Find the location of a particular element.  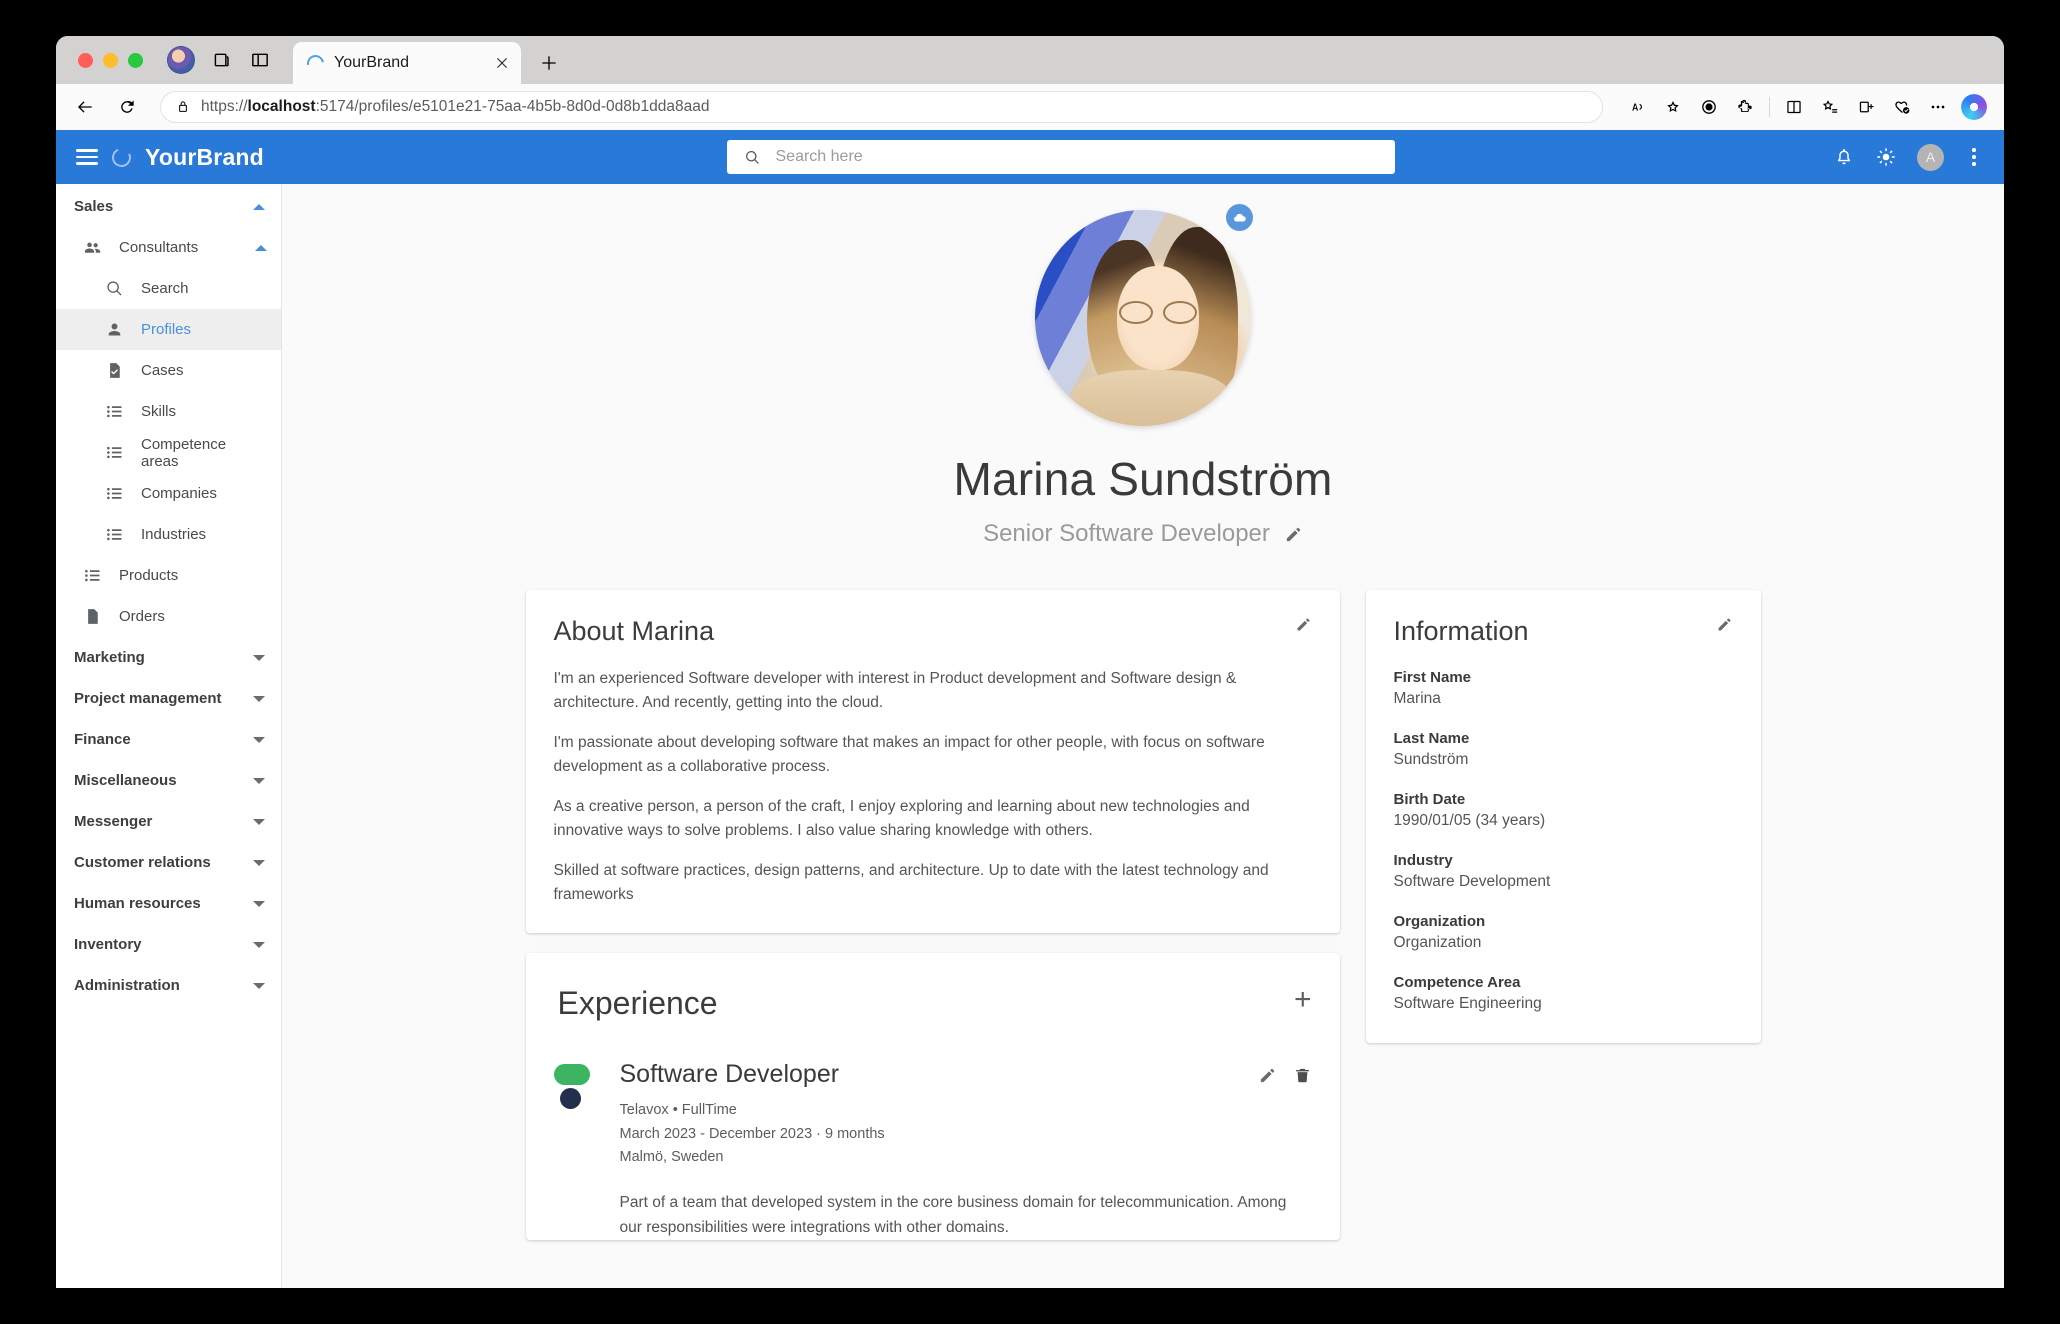

lock-icon is located at coordinates (183, 107).